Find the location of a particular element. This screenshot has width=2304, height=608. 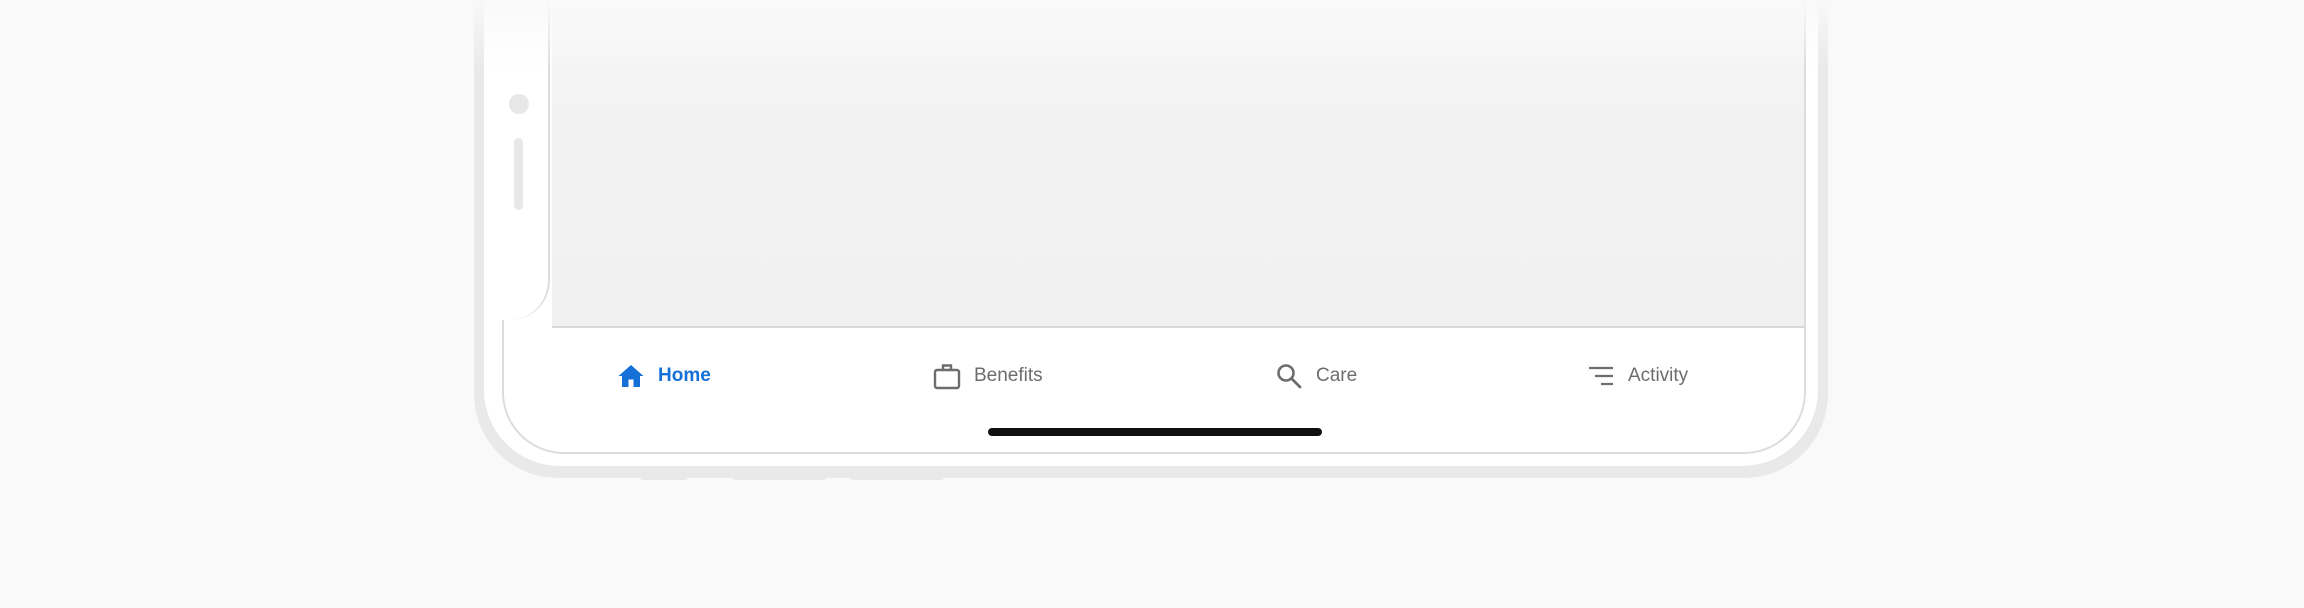

tab-activity-label: Activity is located at coordinates (1658, 375).